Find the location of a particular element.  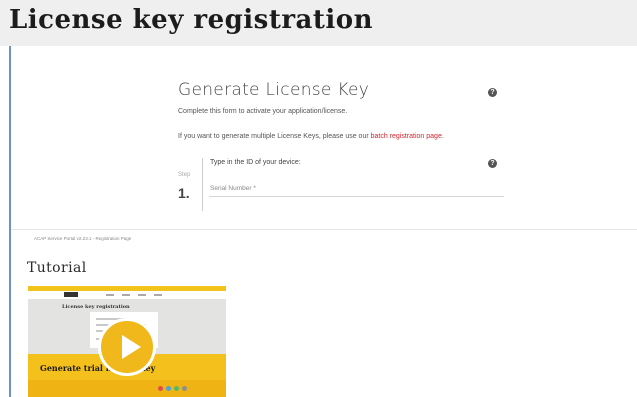

thumb-bottom-bar is located at coordinates (127, 388).